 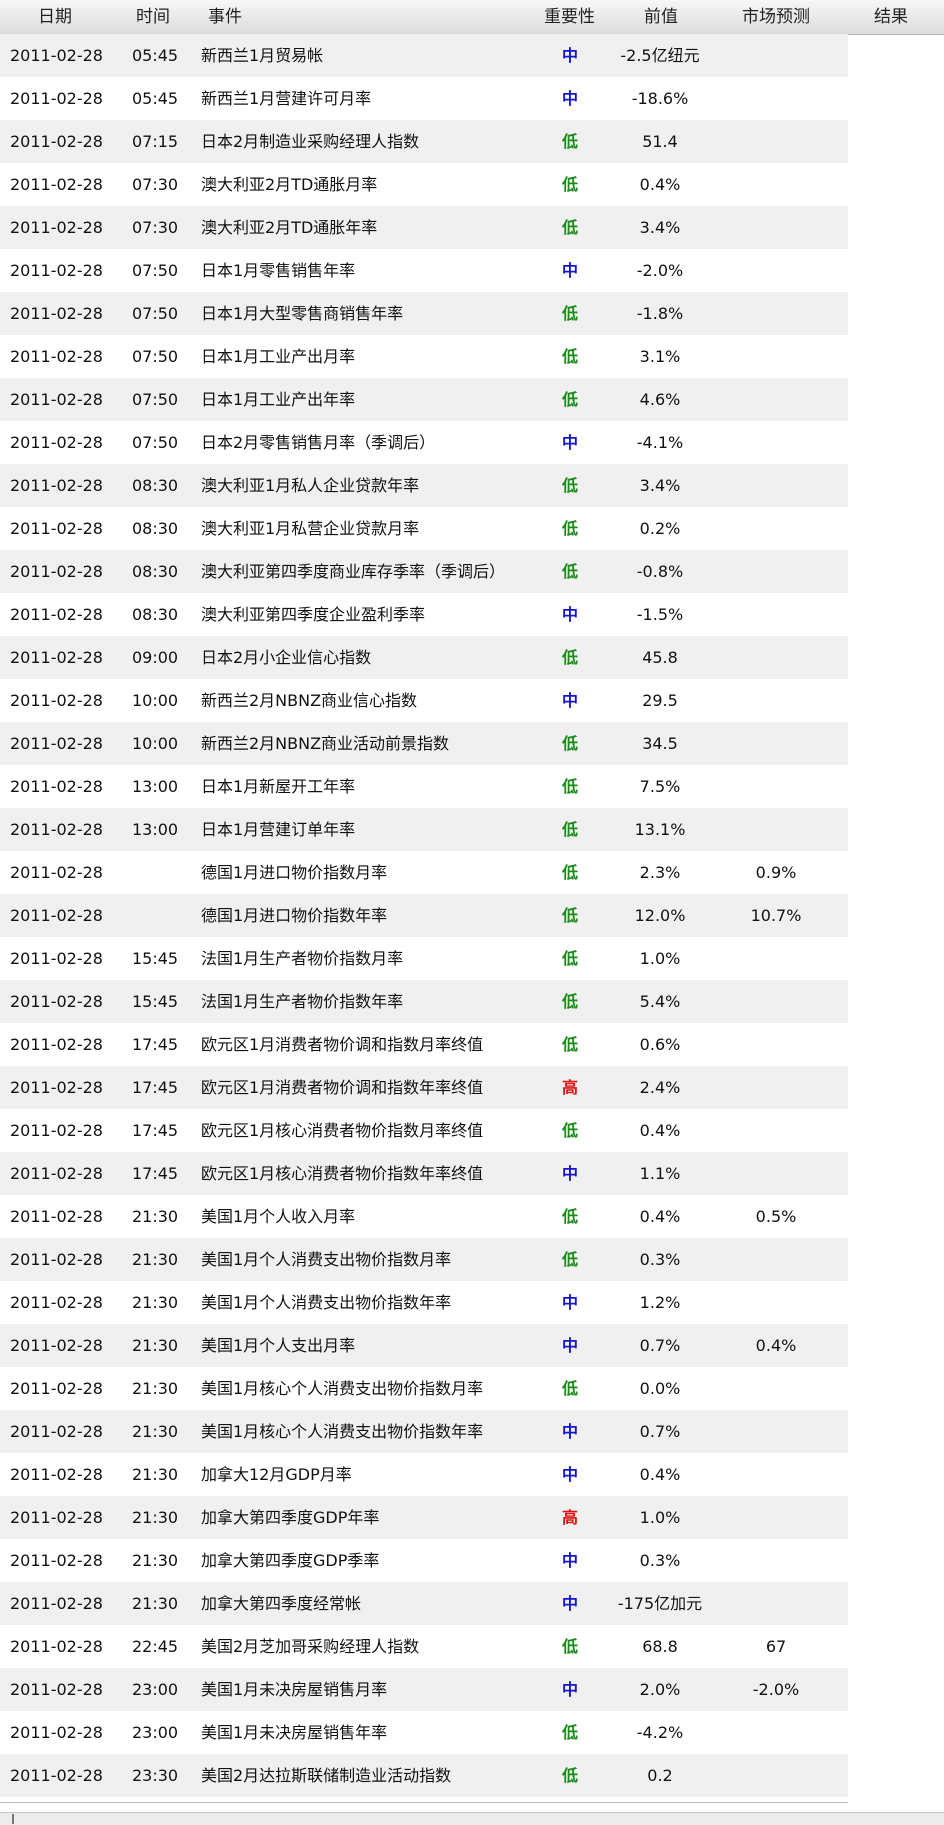 I want to click on row-previous: 3.4%, so click(x=660, y=227).